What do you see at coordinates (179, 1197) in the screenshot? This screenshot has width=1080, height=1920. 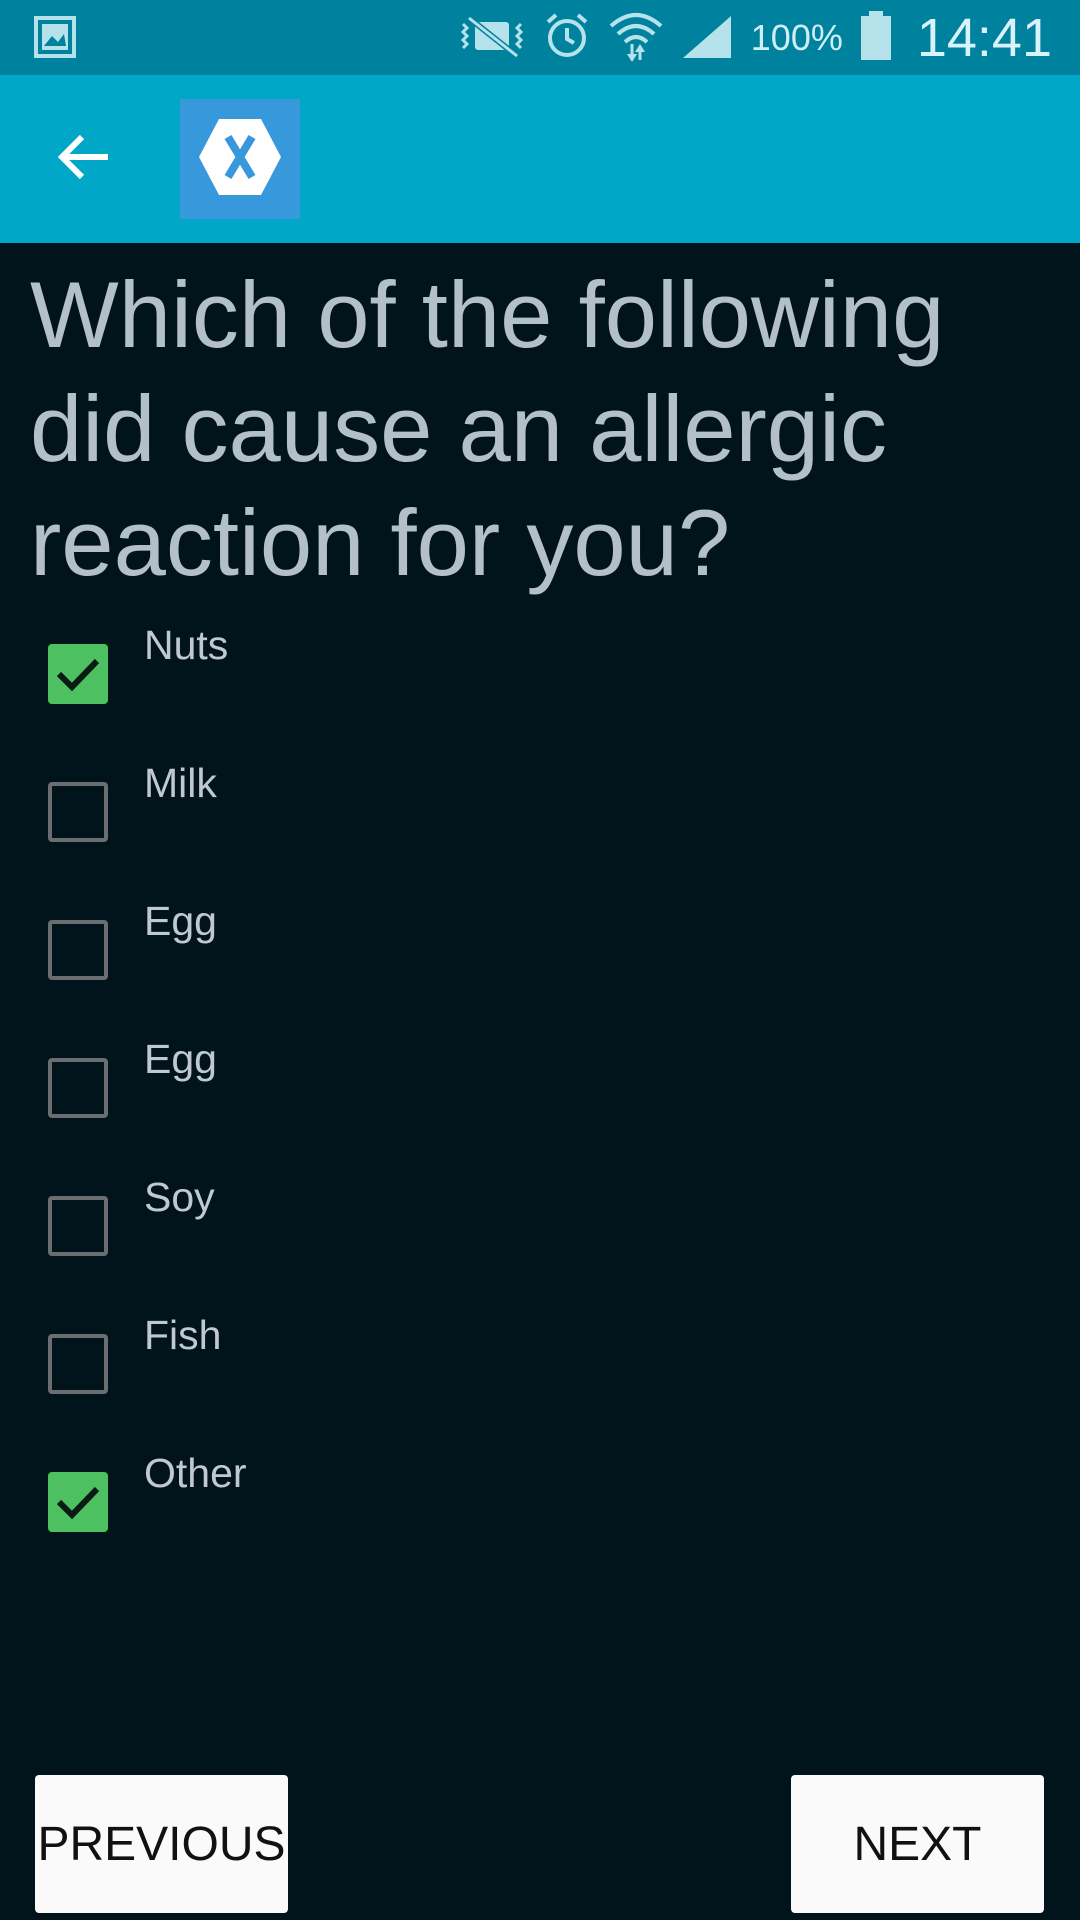 I see `option-label: Soy` at bounding box center [179, 1197].